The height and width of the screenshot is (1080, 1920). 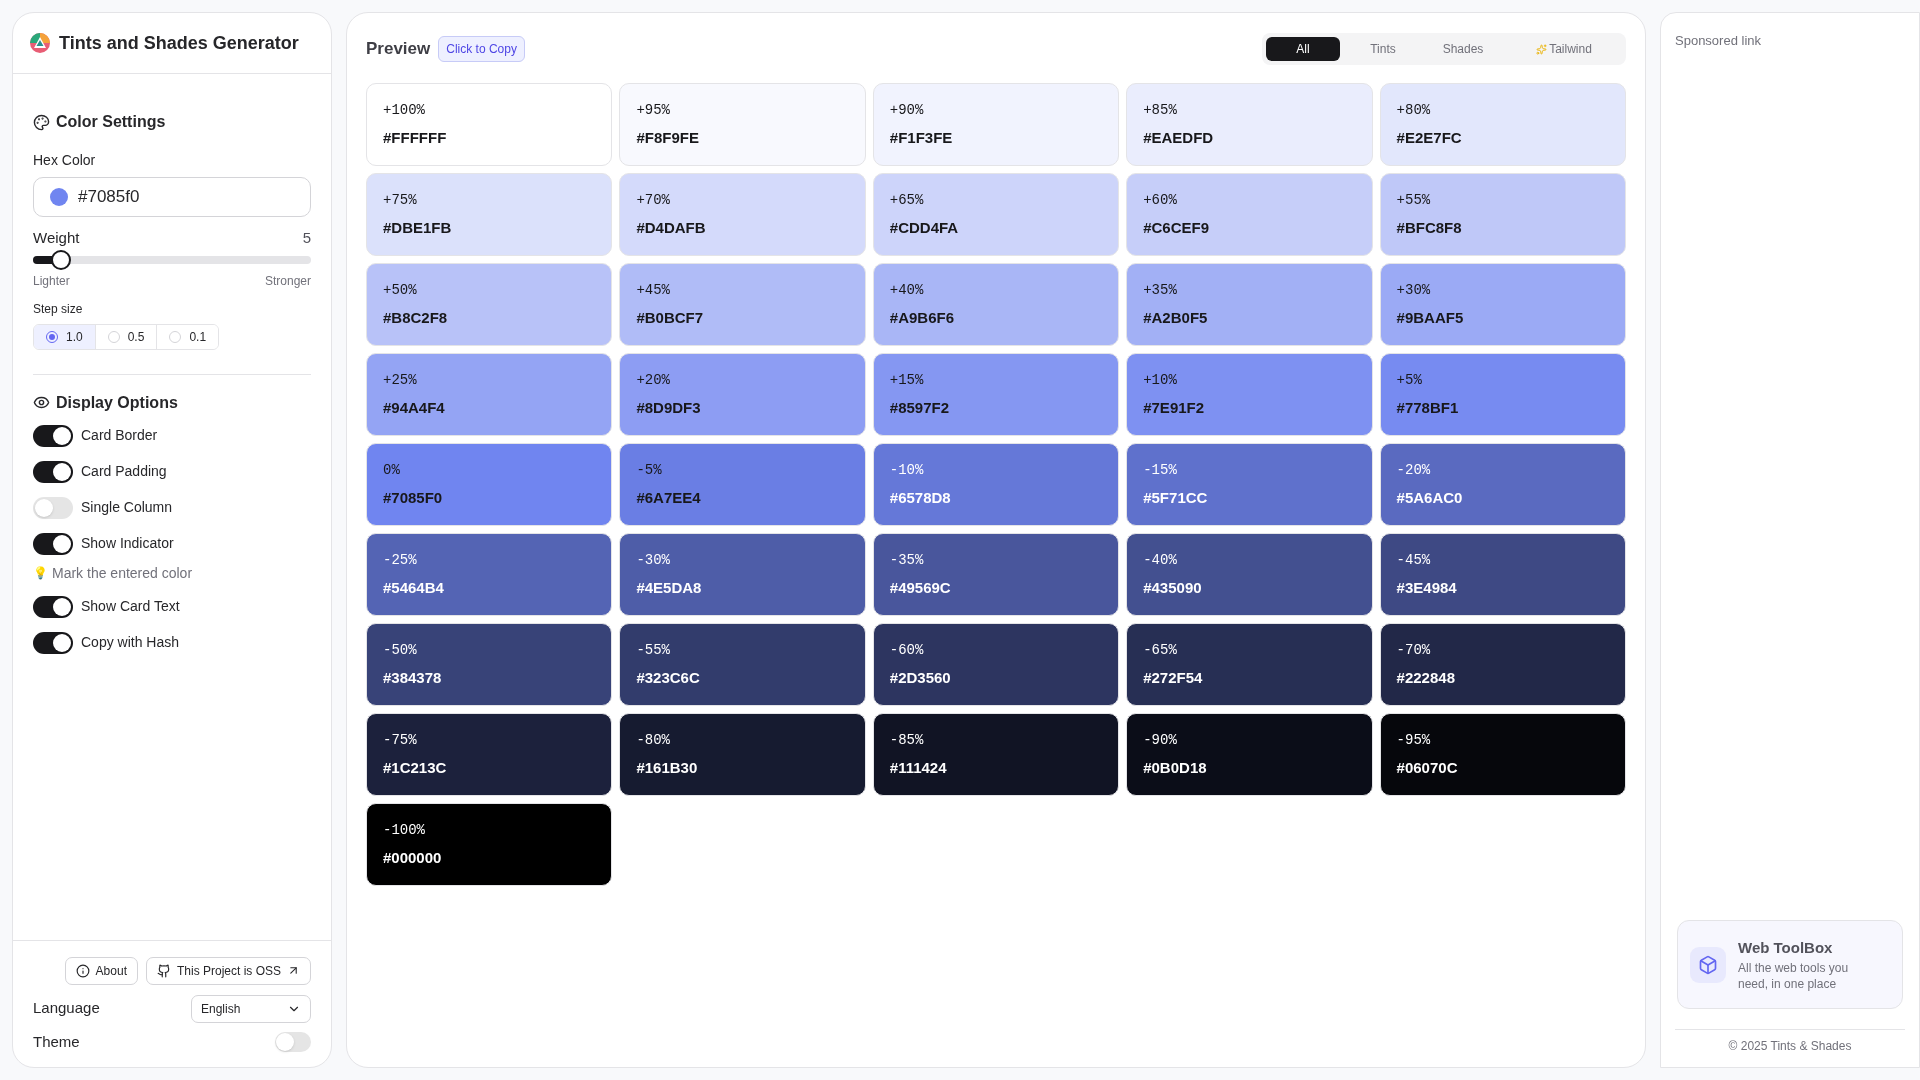 What do you see at coordinates (1249, 664) in the screenshot?
I see `color-card: -65% #272F54` at bounding box center [1249, 664].